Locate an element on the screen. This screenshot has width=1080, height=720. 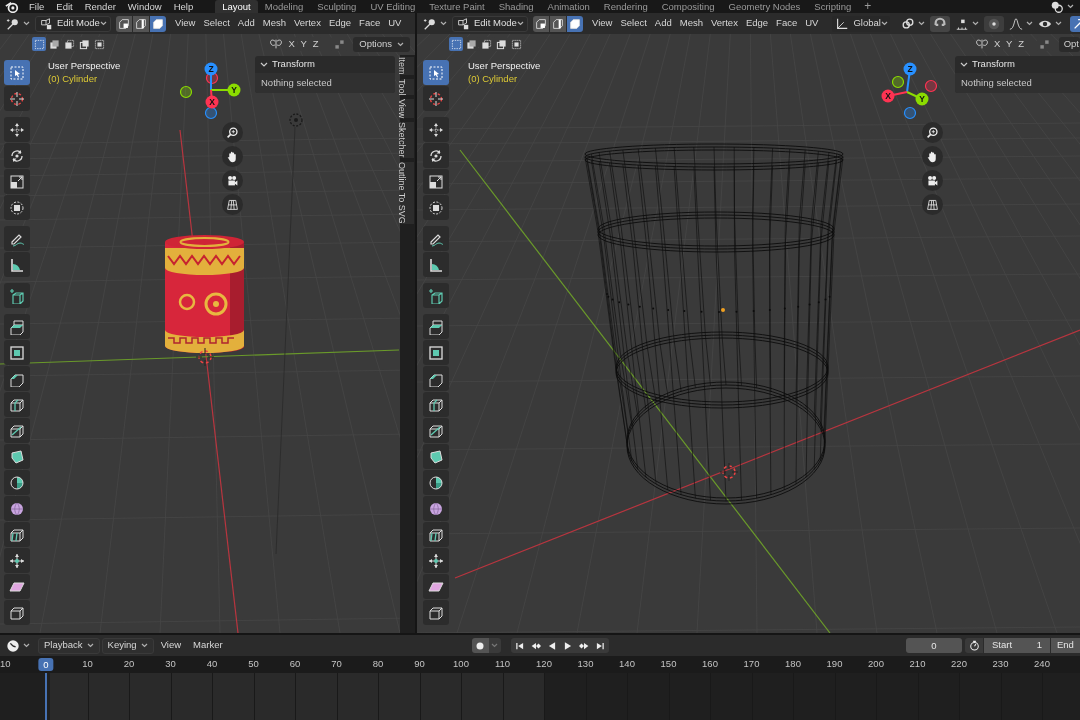
orientation-dropdown: Global is located at coordinates (861, 23).